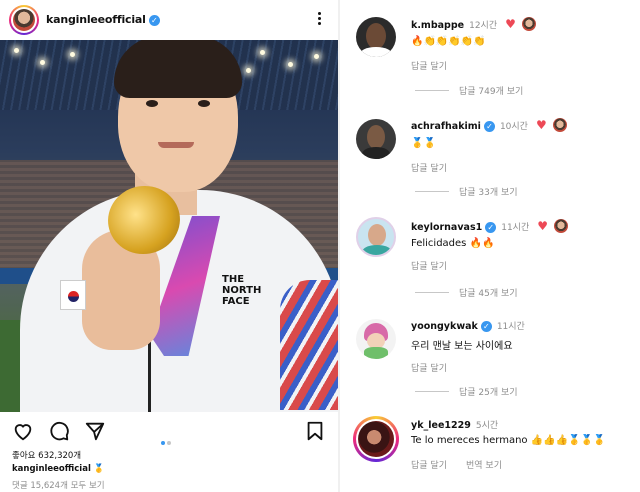  Describe the element at coordinates (233, 279) in the screenshot. I see `brand-logo-line-1: THE` at that location.